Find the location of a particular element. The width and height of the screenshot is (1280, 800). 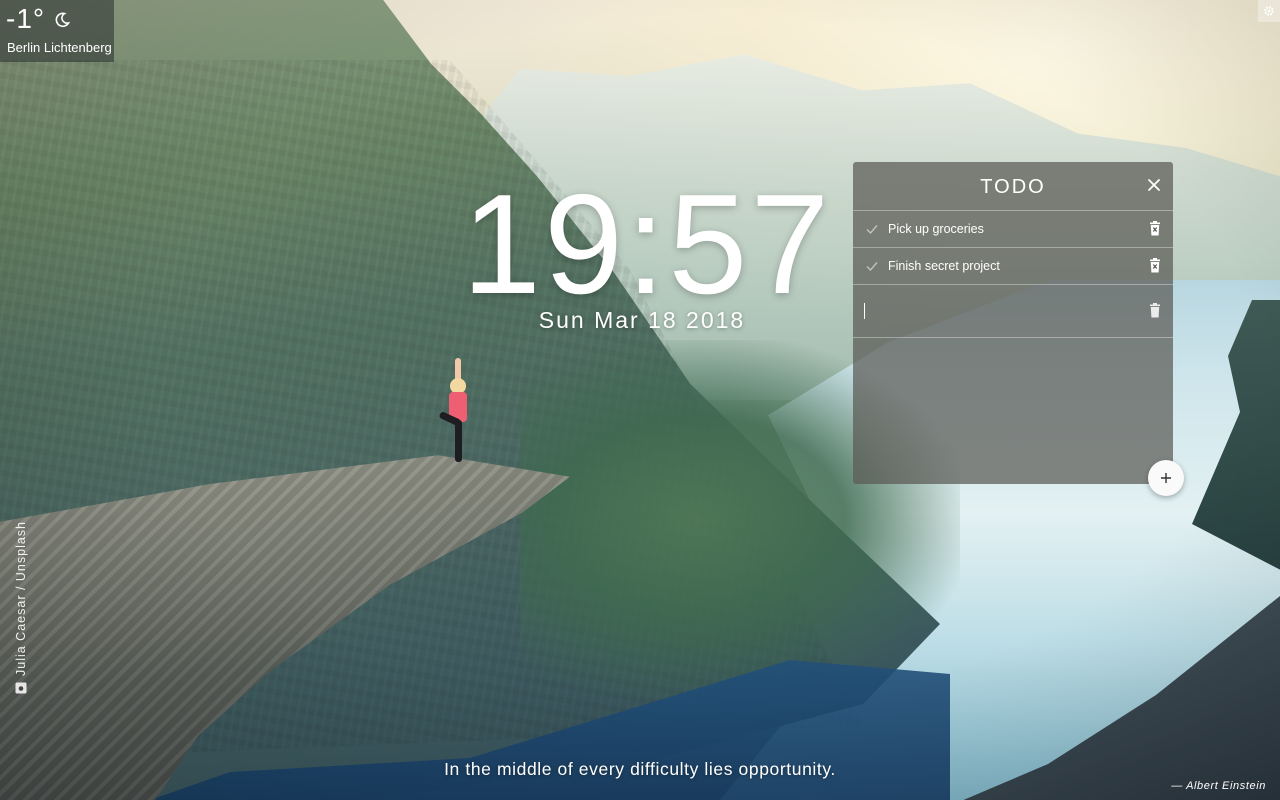

todo-title: TODO is located at coordinates (1013, 187).